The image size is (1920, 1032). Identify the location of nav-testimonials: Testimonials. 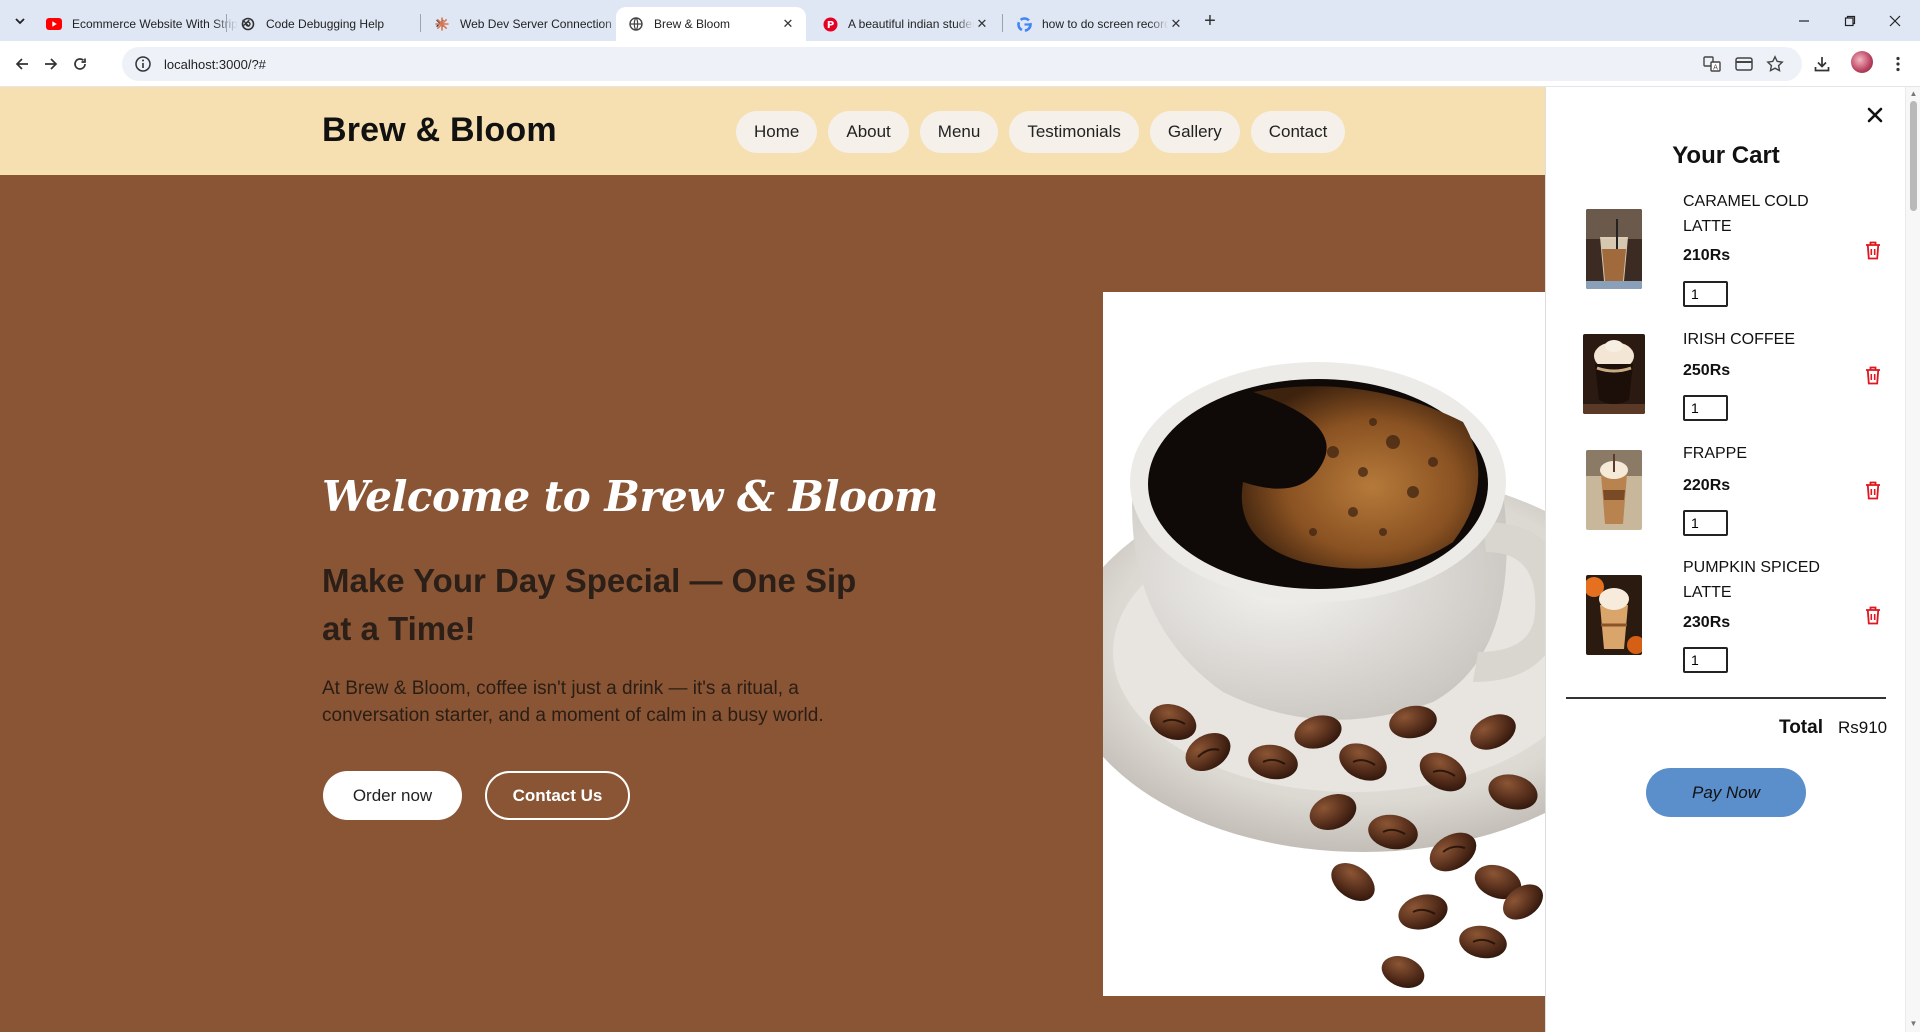
(1074, 132).